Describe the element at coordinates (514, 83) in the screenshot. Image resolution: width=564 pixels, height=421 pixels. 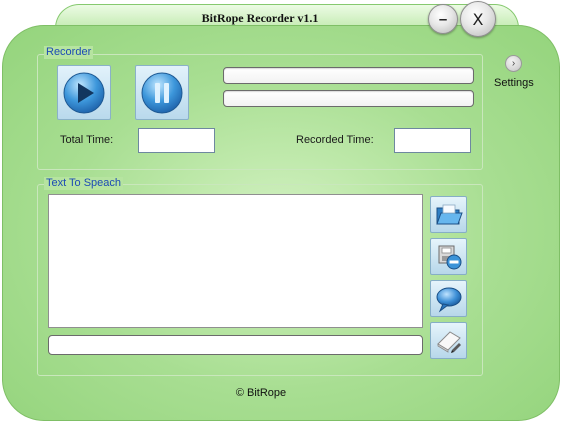
I see `settings-link: Settings` at that location.